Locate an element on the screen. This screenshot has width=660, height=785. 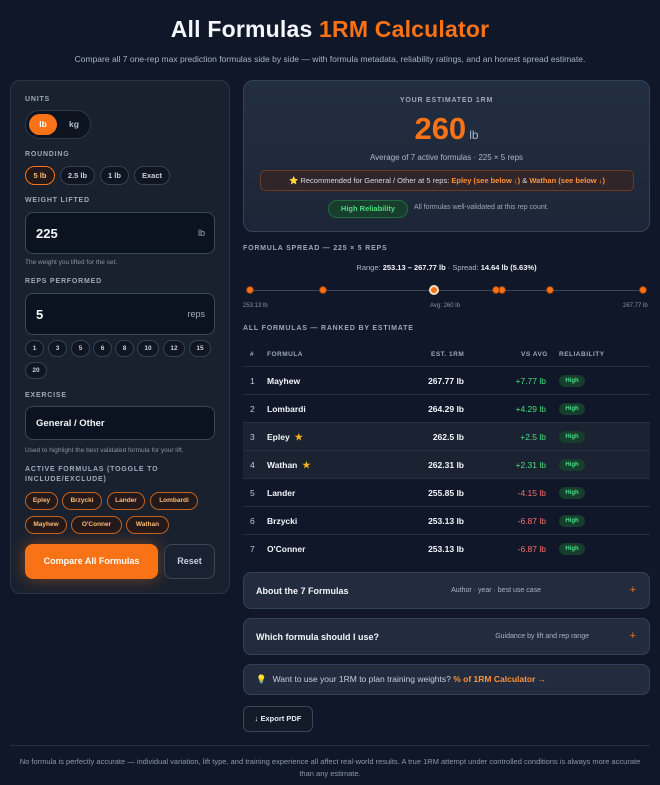
table-row: 5 Lander 255.85 lb -4.15 lb High is located at coordinates (446, 492).